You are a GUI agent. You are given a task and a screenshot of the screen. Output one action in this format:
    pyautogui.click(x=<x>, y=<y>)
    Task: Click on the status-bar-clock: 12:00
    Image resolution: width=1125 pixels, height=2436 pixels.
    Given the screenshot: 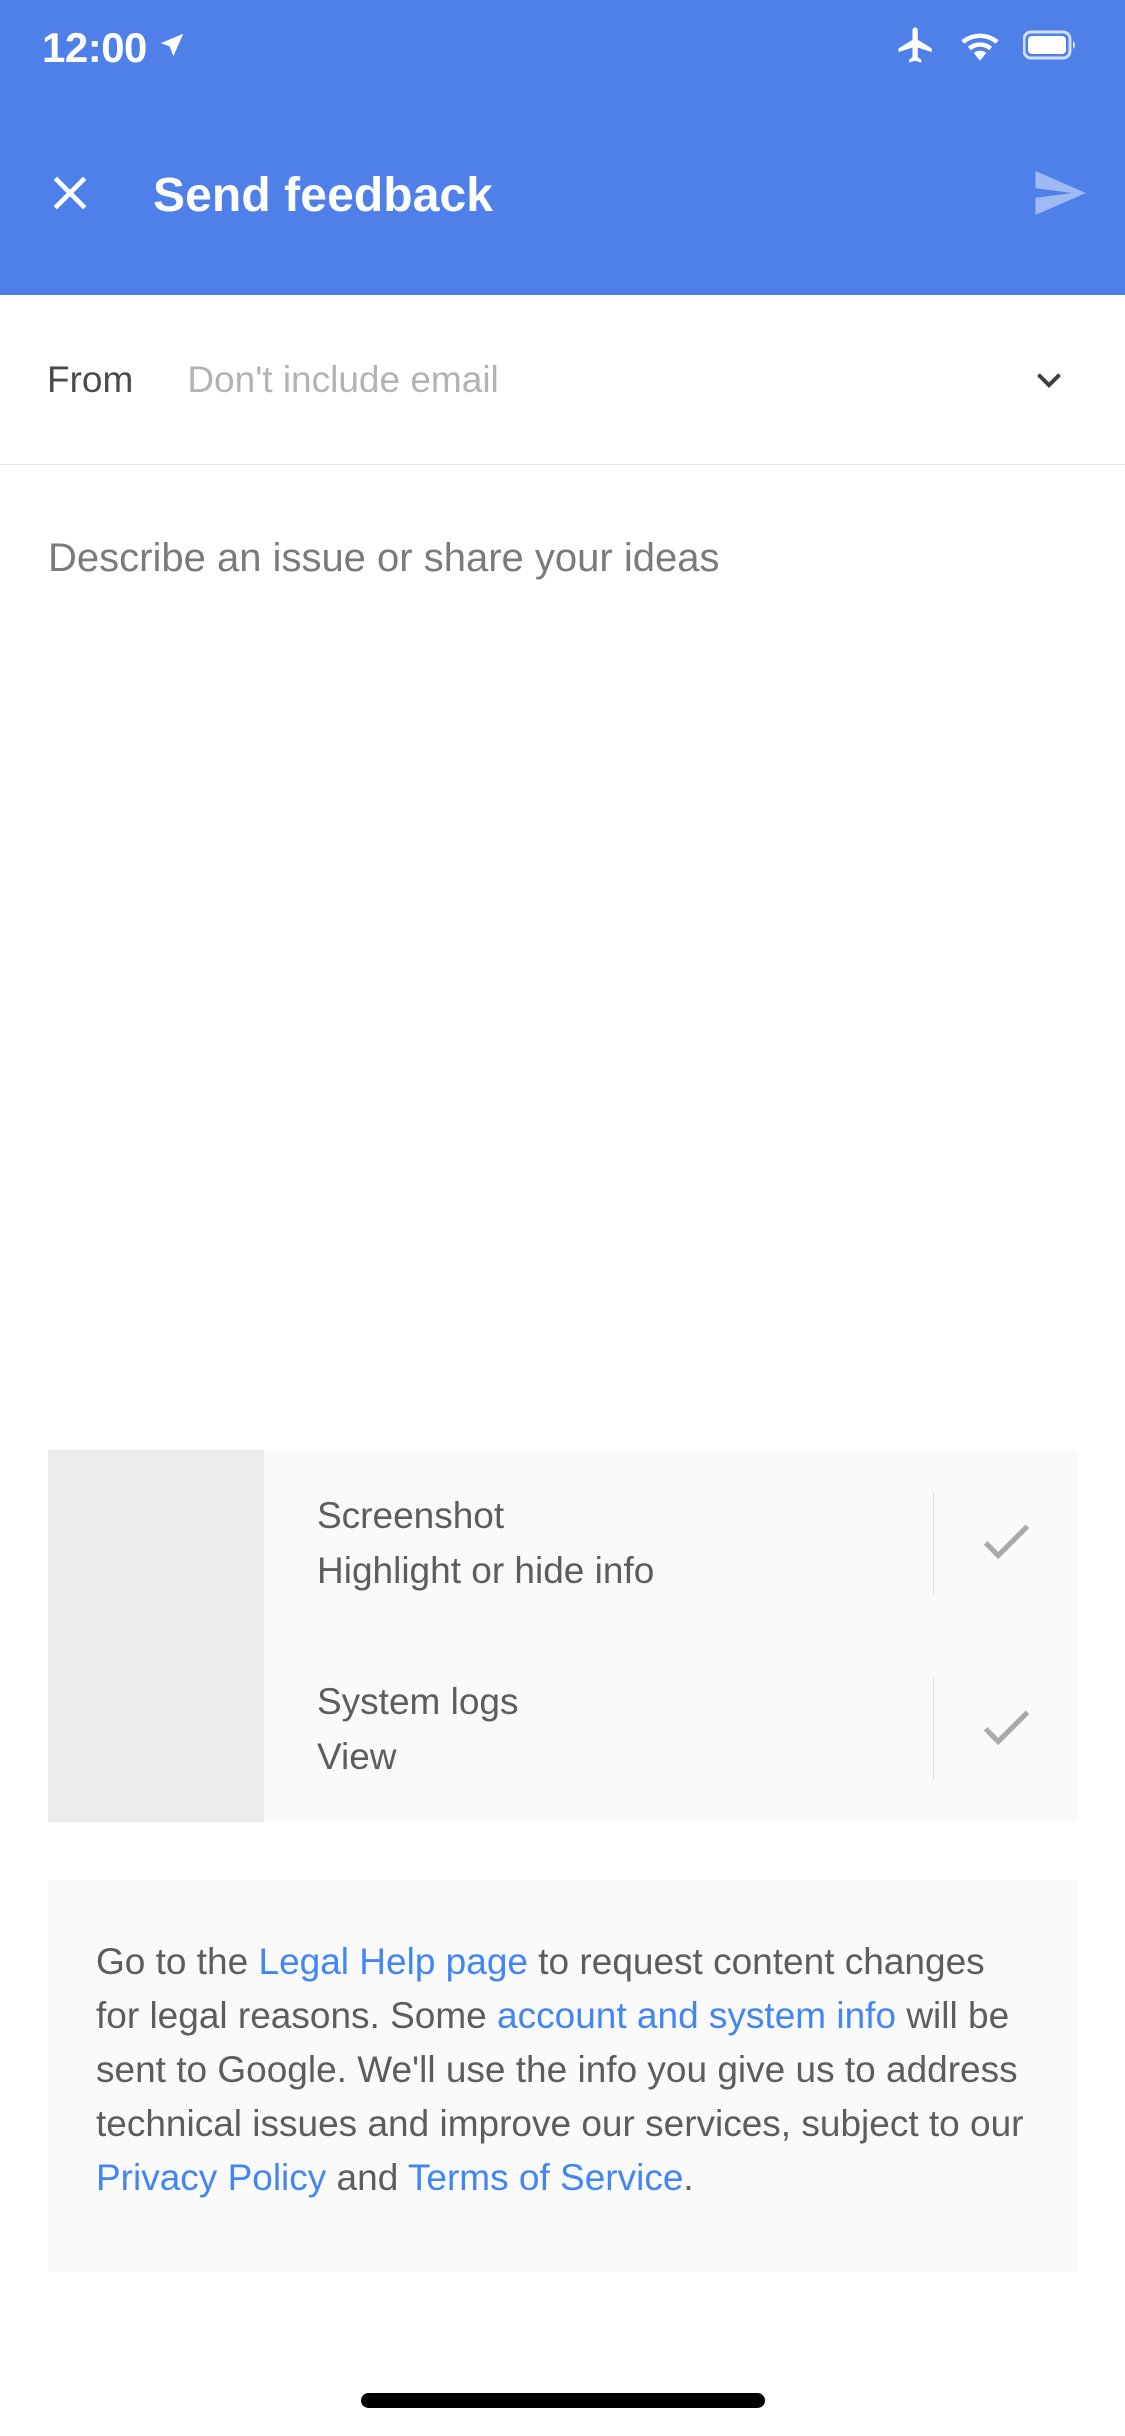 What is the action you would take?
    pyautogui.click(x=94, y=47)
    